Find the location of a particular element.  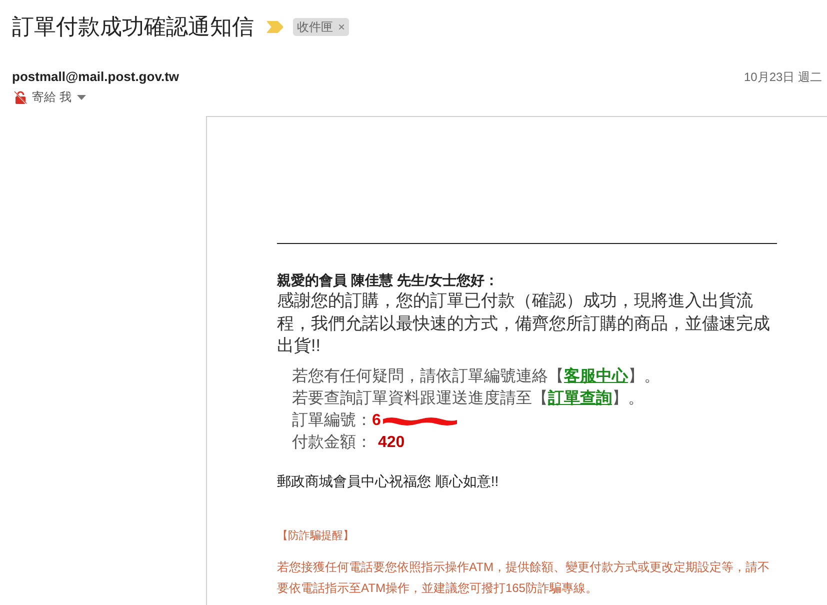

info-sentence: 若要查詢訂單資料跟運送進度請至【訂單查詢】。 is located at coordinates (468, 398).